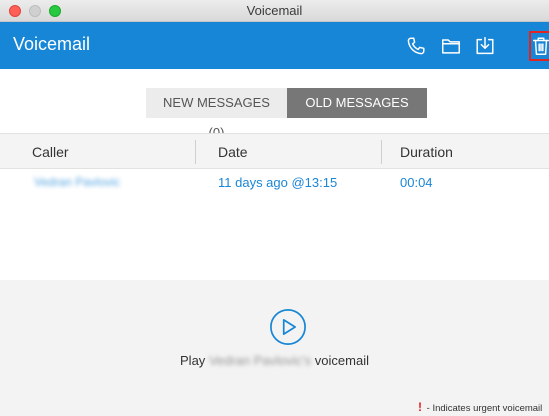  What do you see at coordinates (278, 182) in the screenshot?
I see `message-date: 11 days ago @13:15` at bounding box center [278, 182].